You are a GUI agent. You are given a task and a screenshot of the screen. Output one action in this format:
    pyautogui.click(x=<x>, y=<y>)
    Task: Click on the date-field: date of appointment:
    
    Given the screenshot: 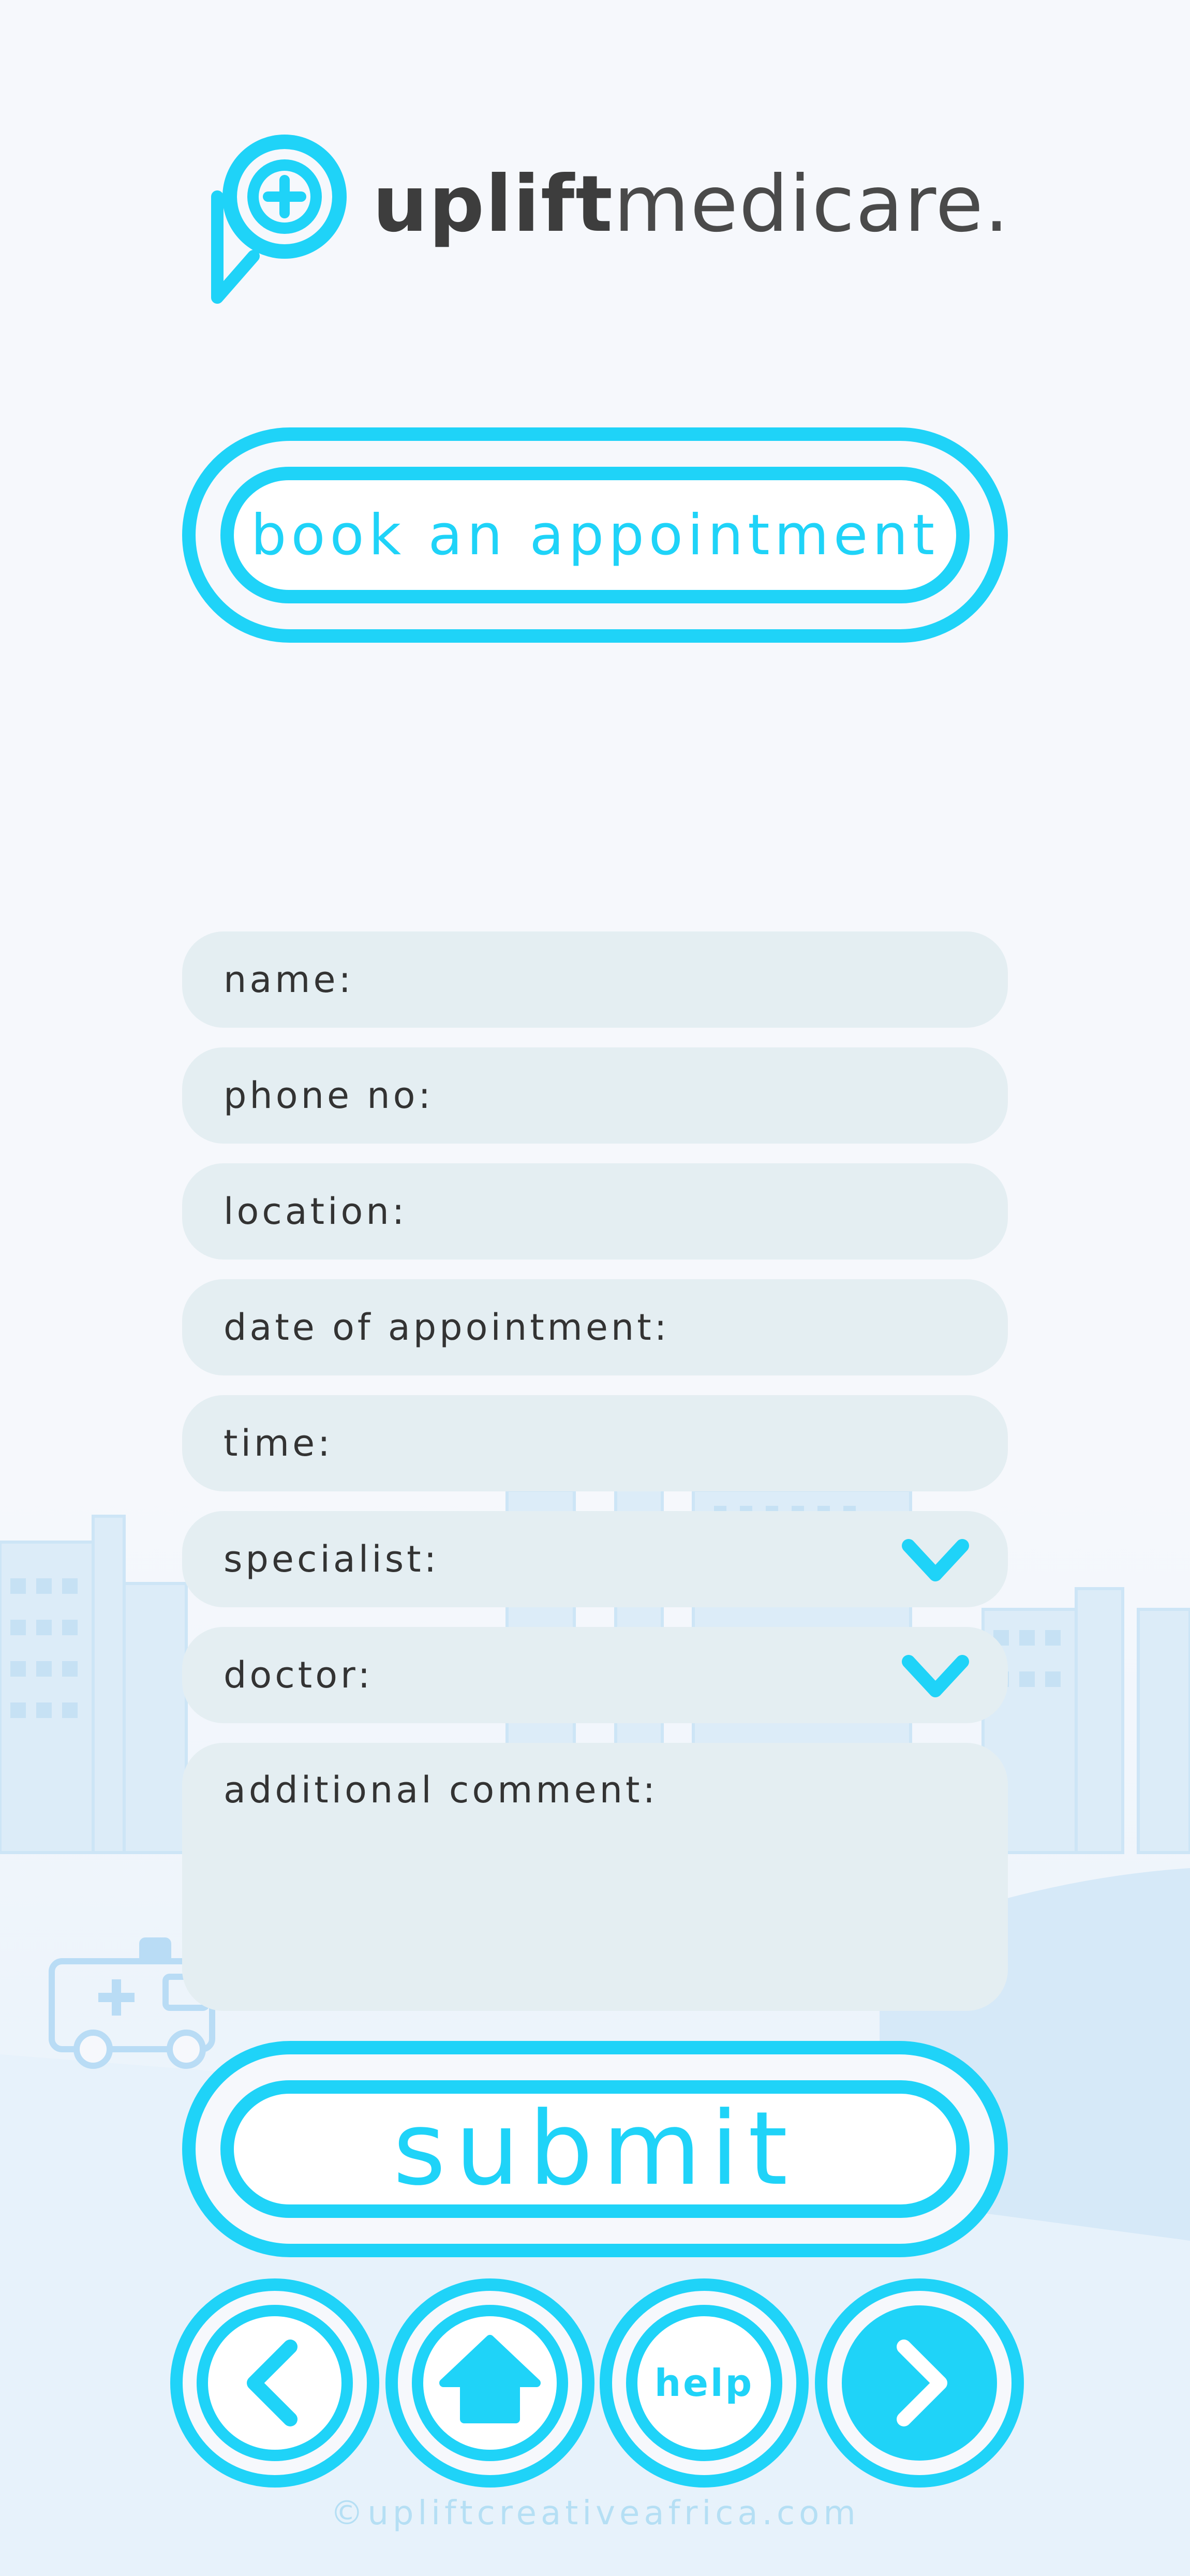 What is the action you would take?
    pyautogui.click(x=595, y=1327)
    